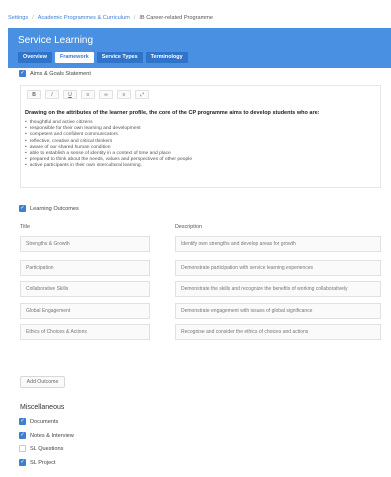 This screenshot has width=391, height=477. What do you see at coordinates (47, 448) in the screenshot?
I see `misc-option-label: SL Questions` at bounding box center [47, 448].